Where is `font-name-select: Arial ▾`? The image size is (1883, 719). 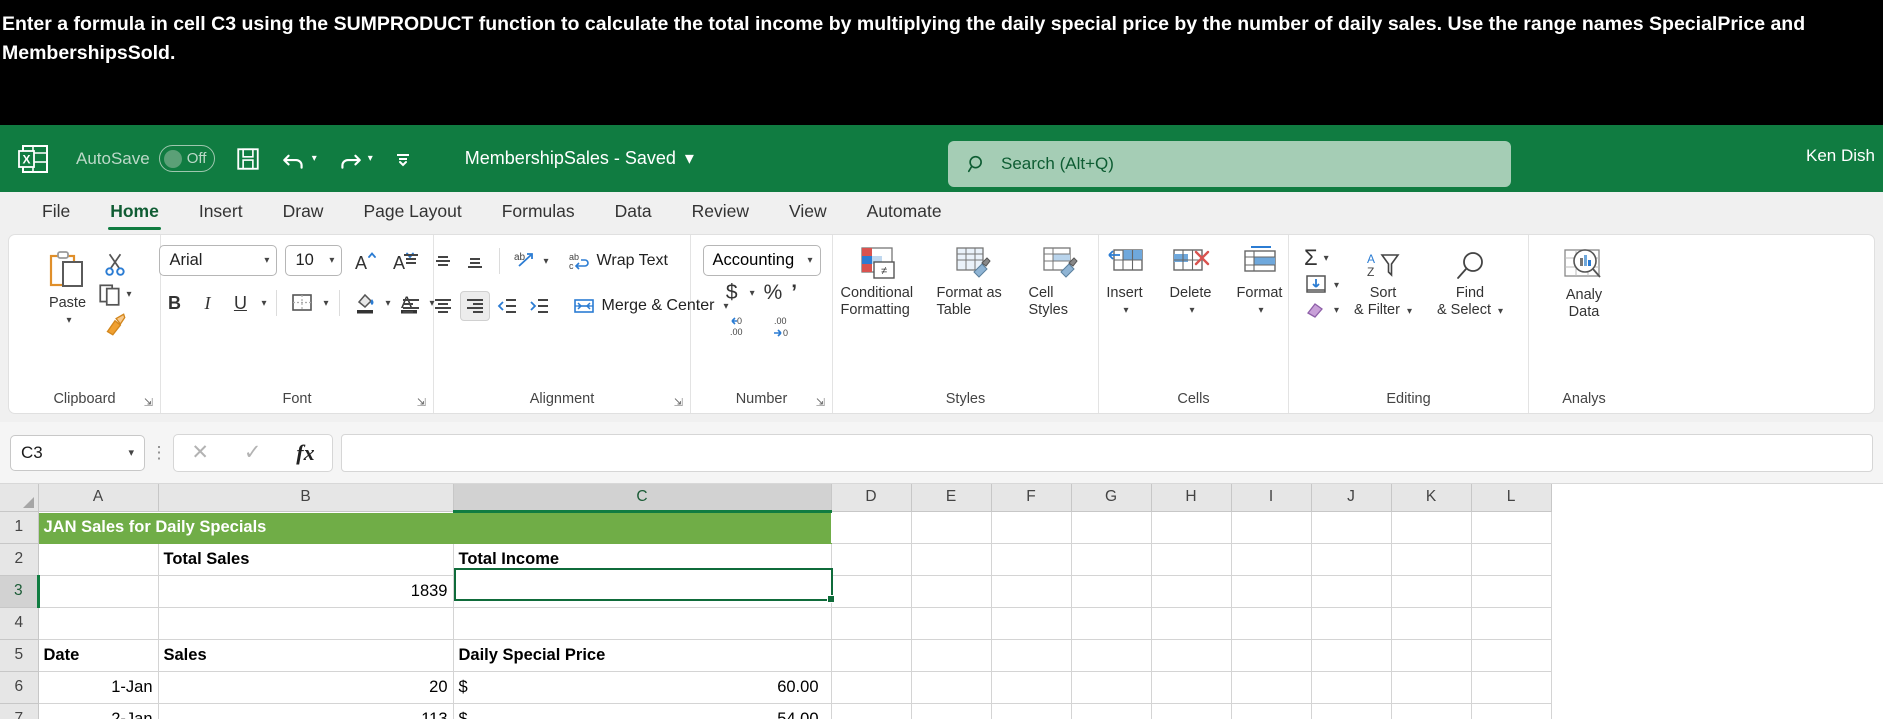
font-name-select: Arial ▾ is located at coordinates (218, 260).